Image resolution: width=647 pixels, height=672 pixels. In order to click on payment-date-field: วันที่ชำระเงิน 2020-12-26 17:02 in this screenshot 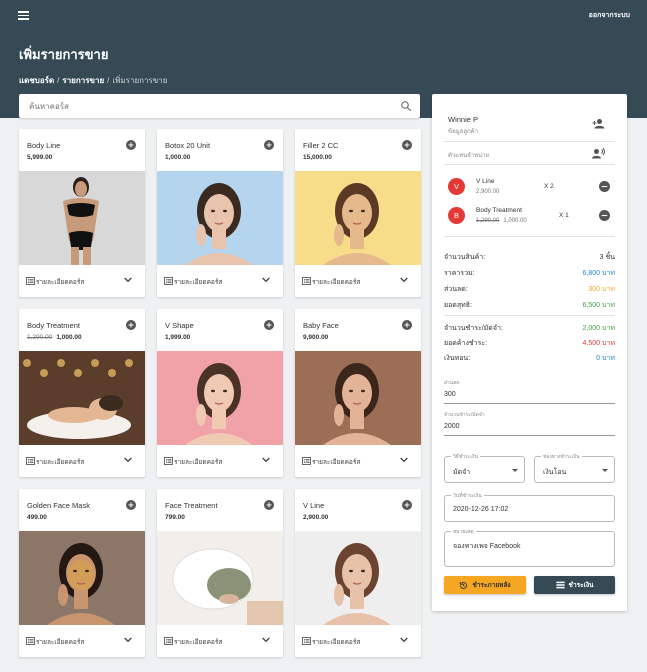, I will do `click(529, 507)`.